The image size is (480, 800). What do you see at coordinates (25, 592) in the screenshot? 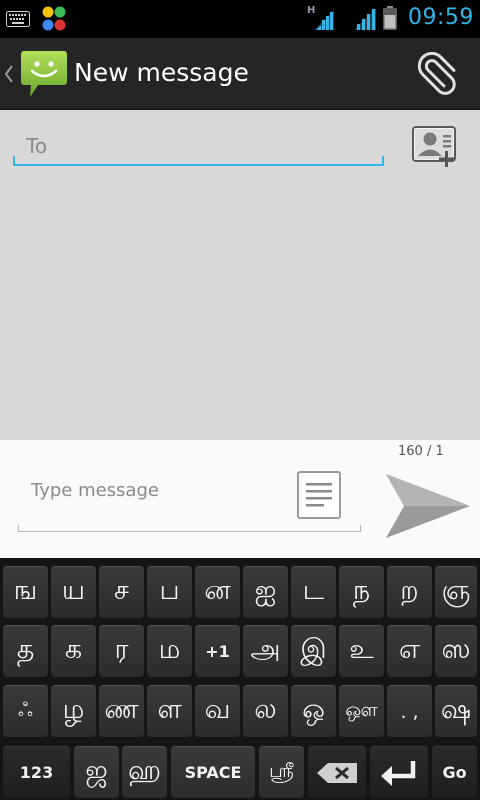
I see `key-nga: ங` at bounding box center [25, 592].